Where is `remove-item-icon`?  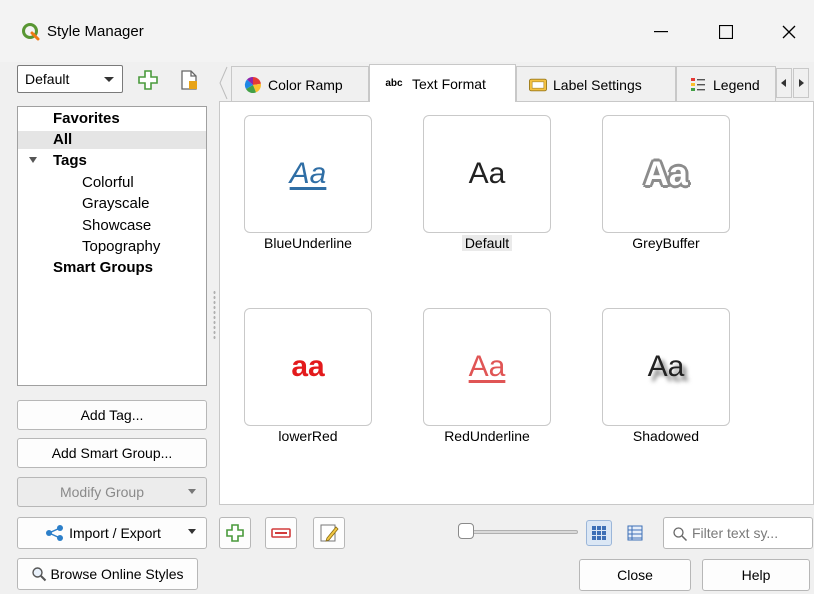 remove-item-icon is located at coordinates (281, 533).